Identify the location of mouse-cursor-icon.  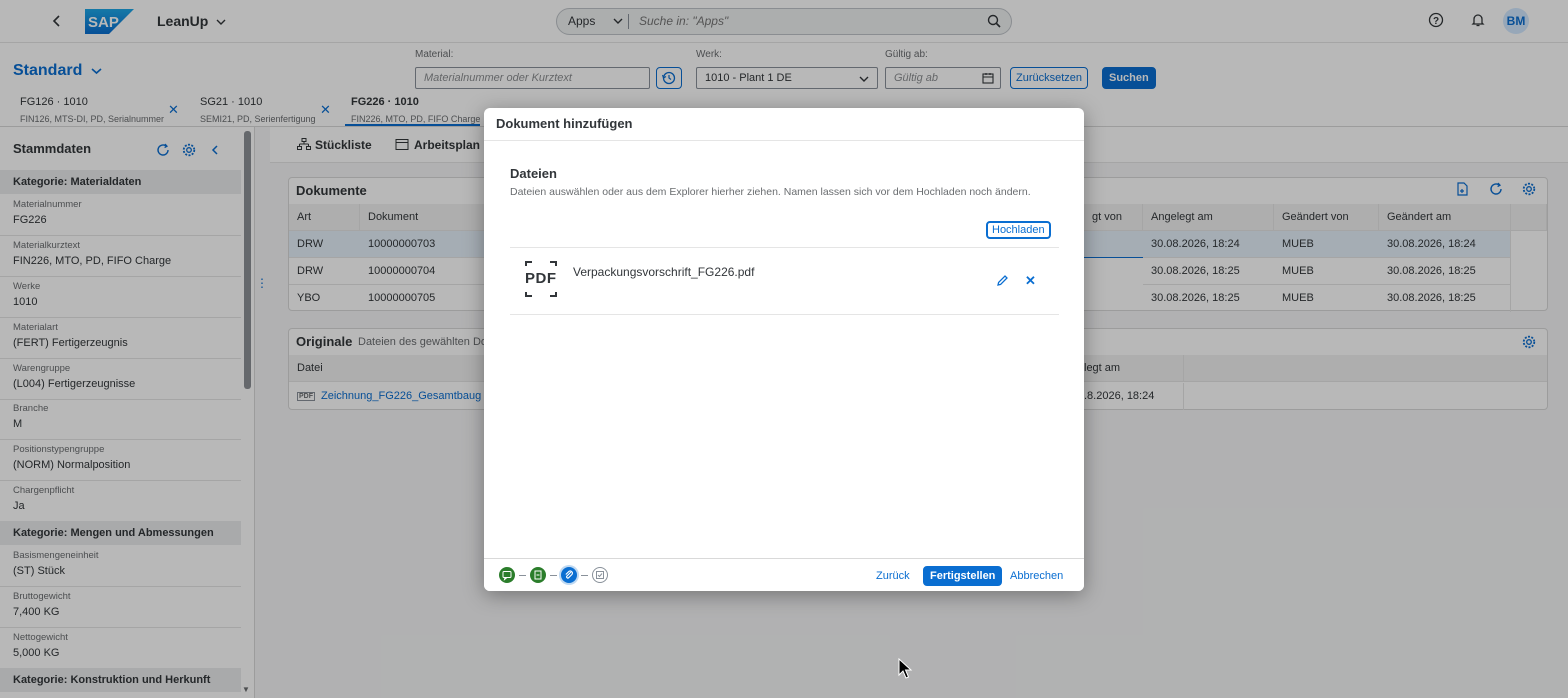
(906, 670).